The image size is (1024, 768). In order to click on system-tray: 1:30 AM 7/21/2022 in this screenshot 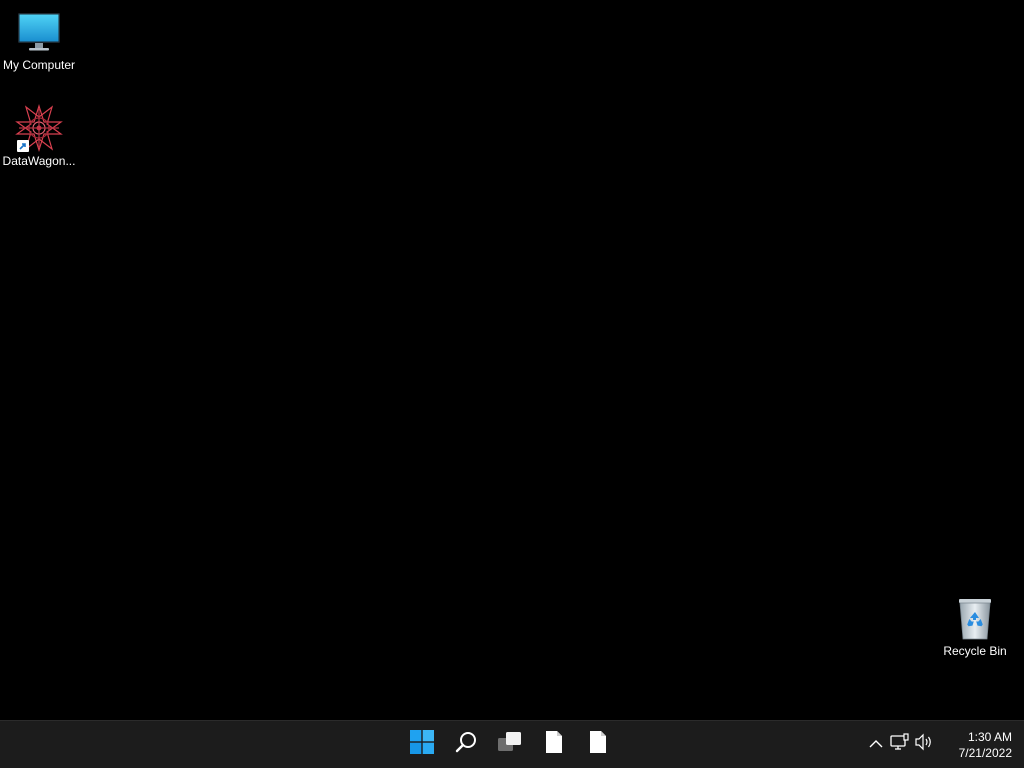, I will do `click(944, 744)`.